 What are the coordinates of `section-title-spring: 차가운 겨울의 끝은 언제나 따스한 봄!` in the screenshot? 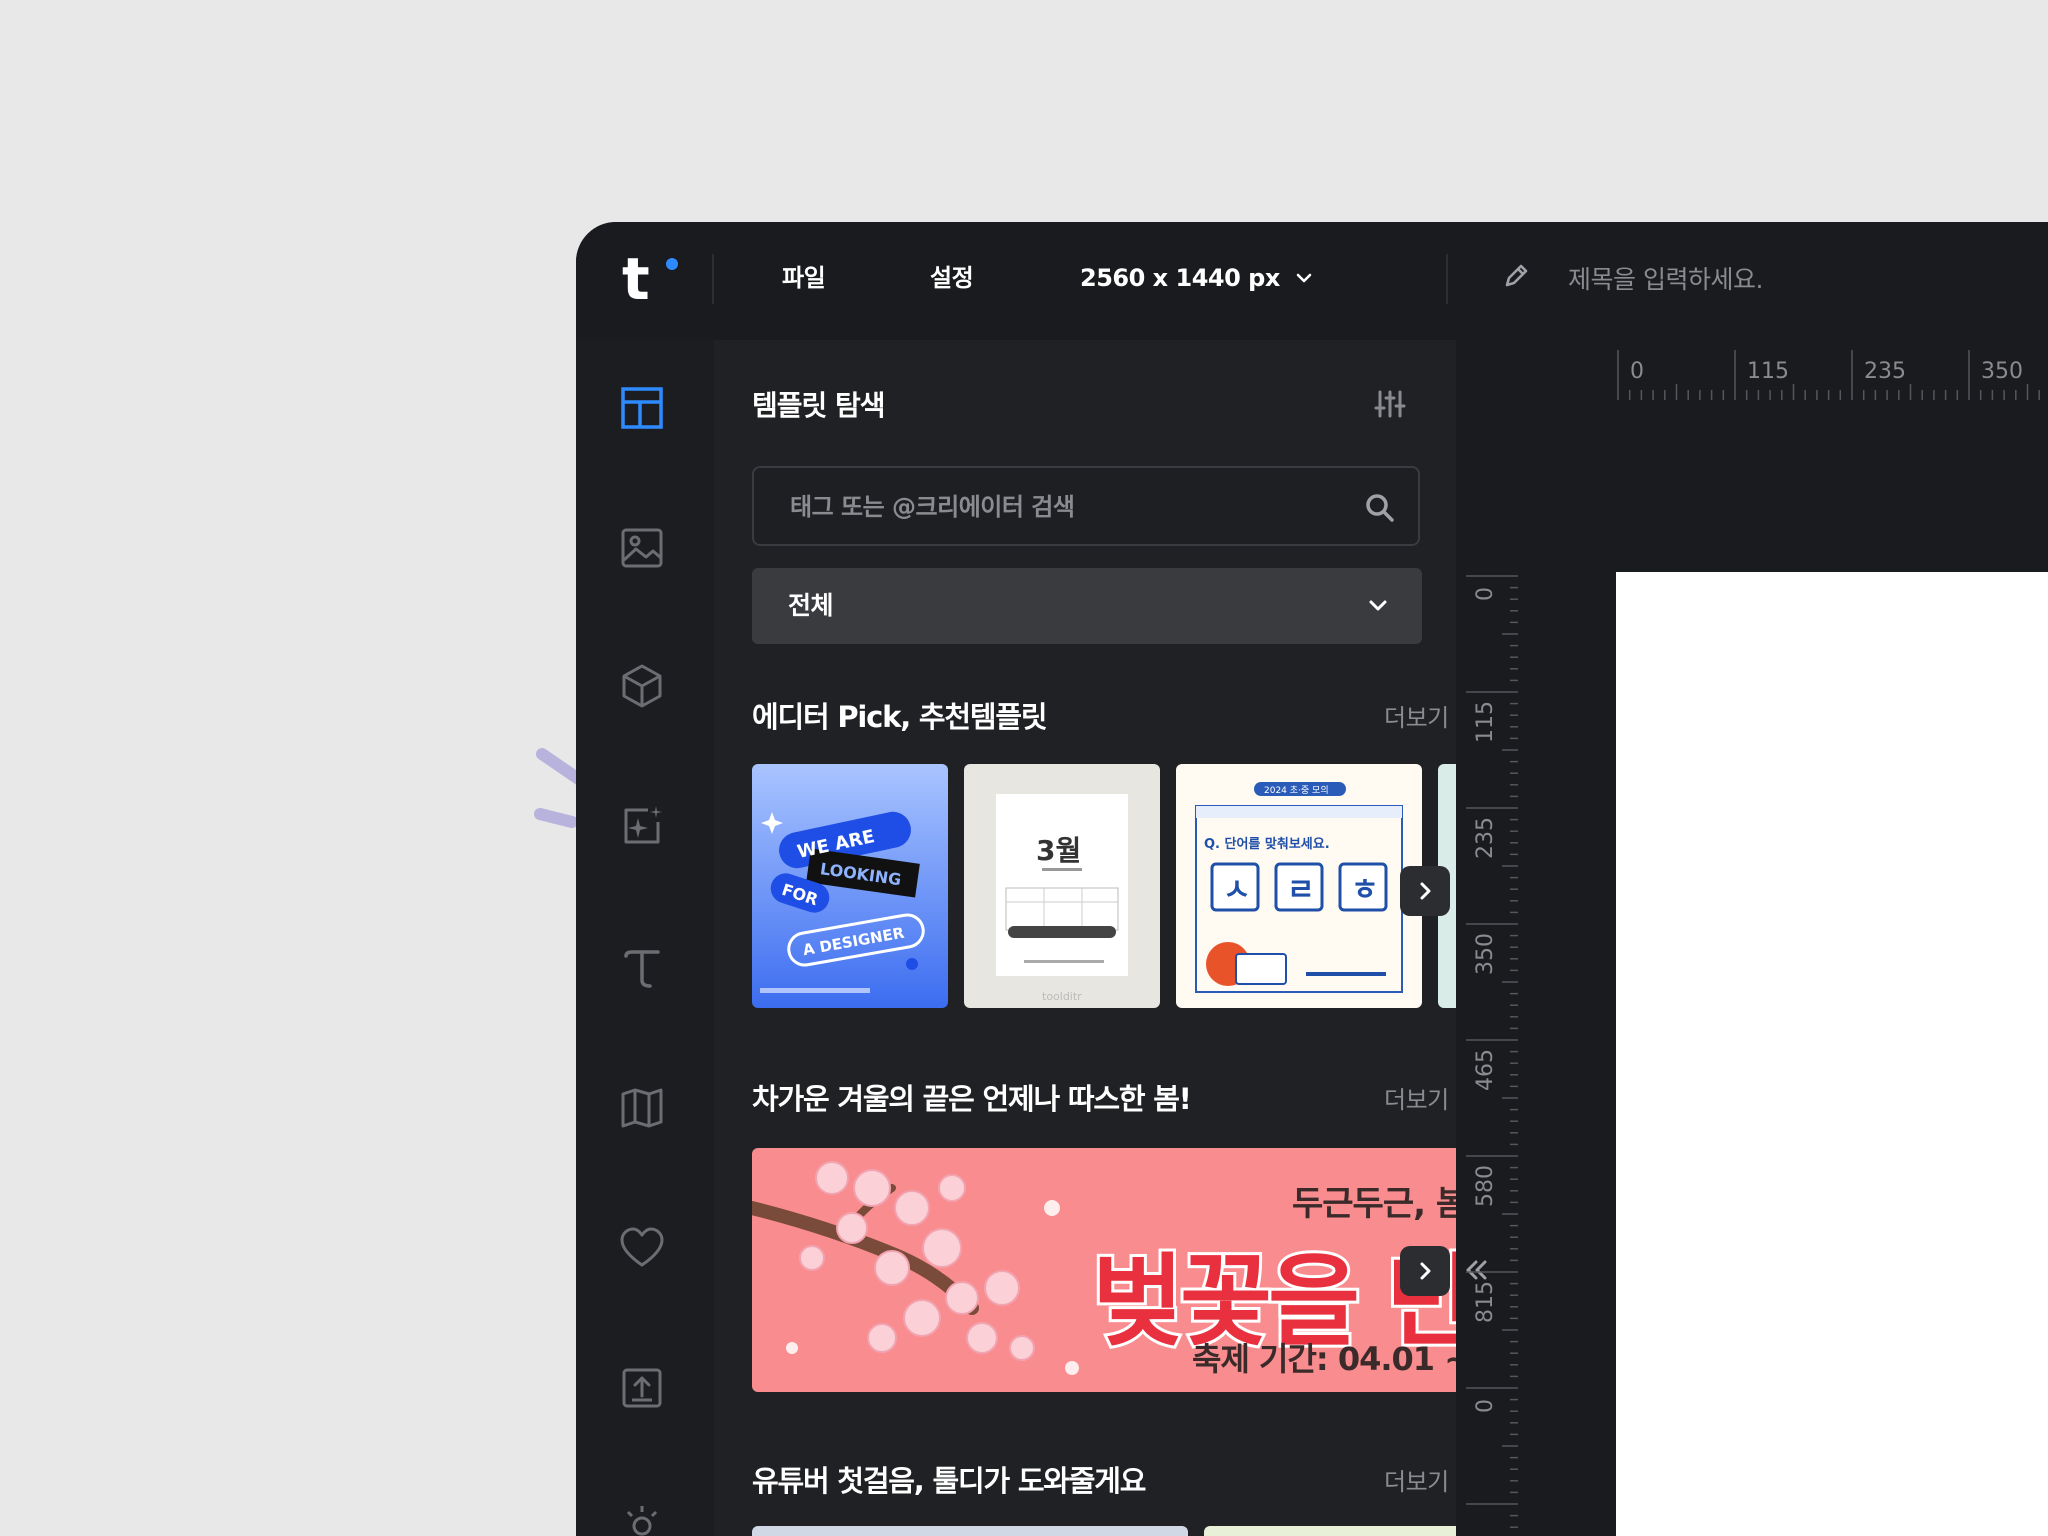 It's located at (972, 1099).